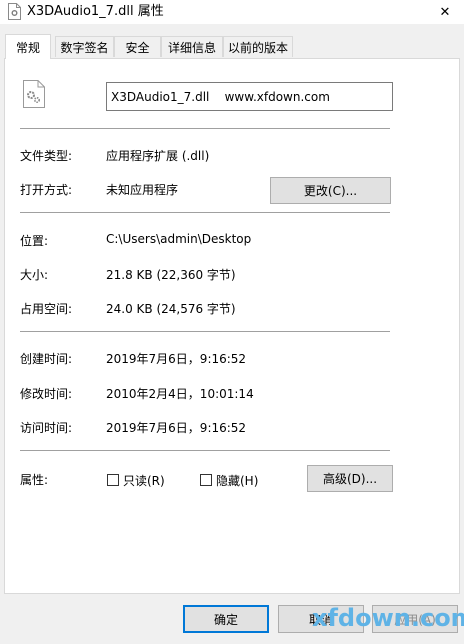 The width and height of the screenshot is (464, 644). I want to click on location-value: C:\Users\admin\Desktop, so click(179, 239).